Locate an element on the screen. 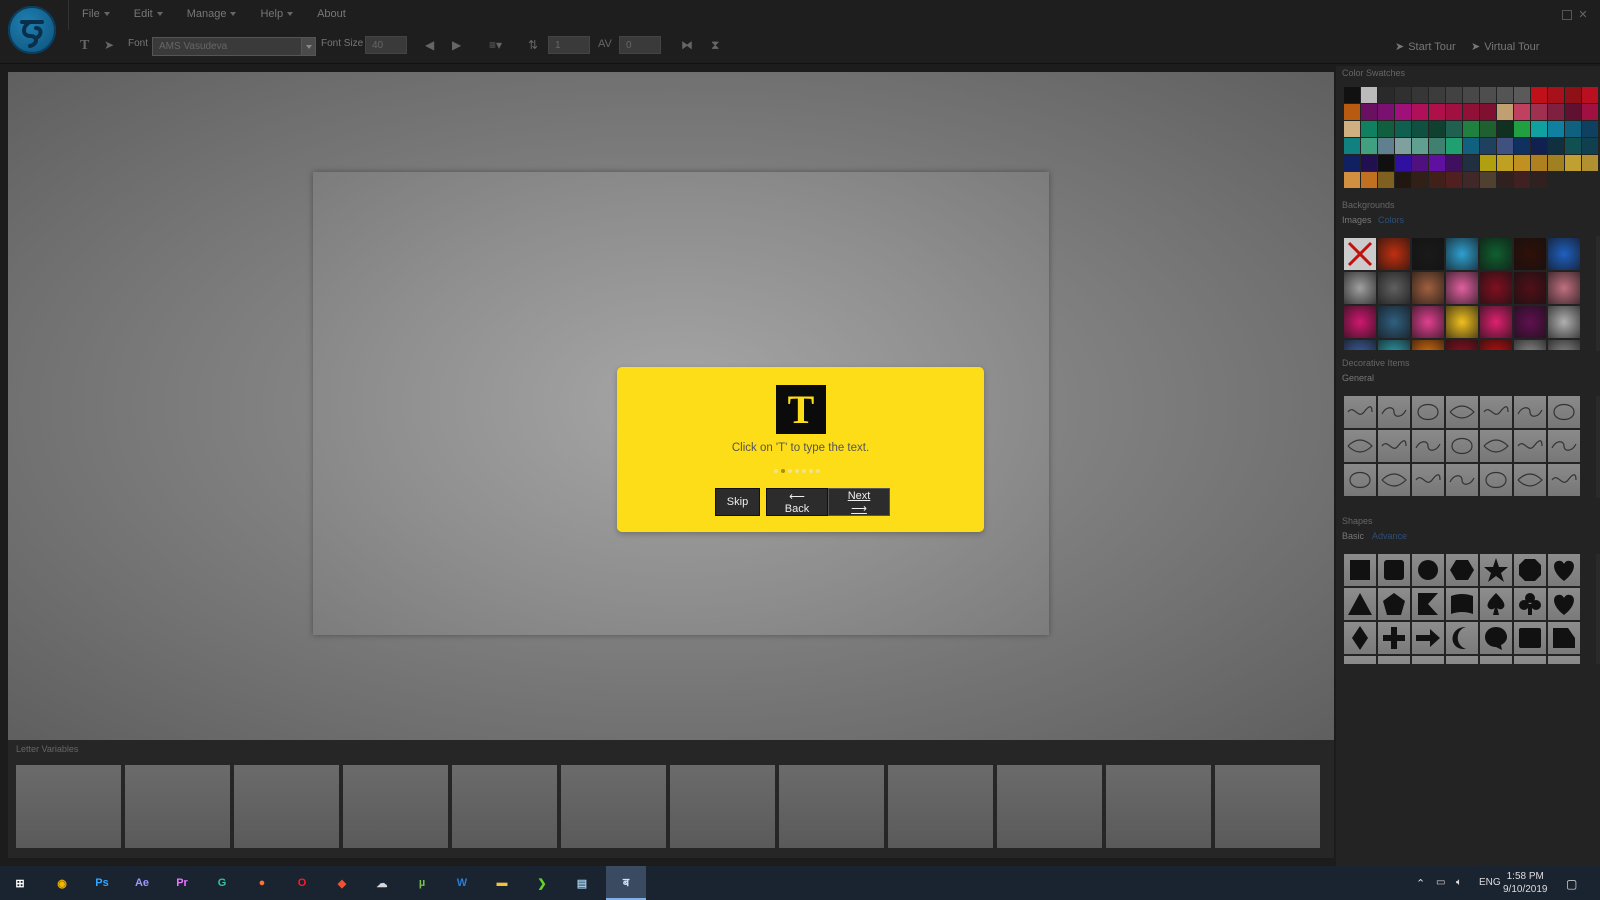  background-thumb-none is located at coordinates (1360, 254).